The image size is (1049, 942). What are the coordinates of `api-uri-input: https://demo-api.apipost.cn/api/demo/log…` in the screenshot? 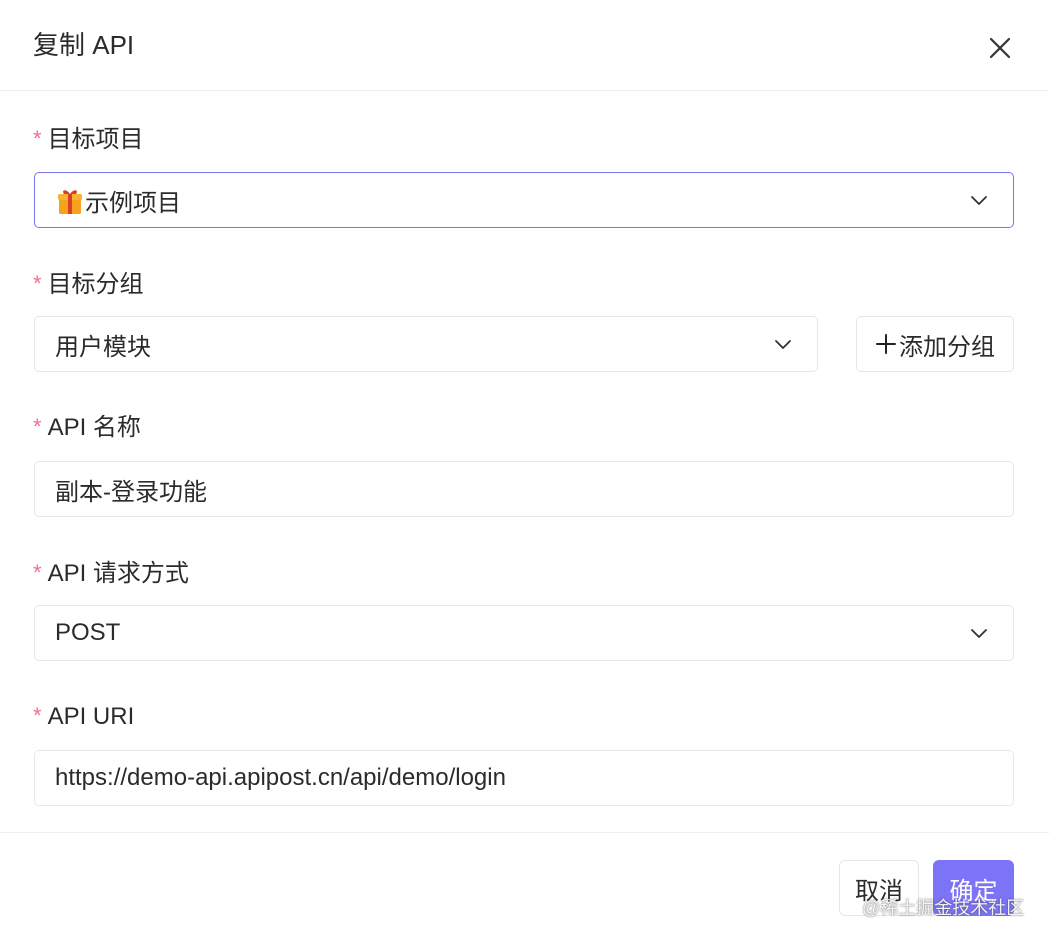 It's located at (524, 778).